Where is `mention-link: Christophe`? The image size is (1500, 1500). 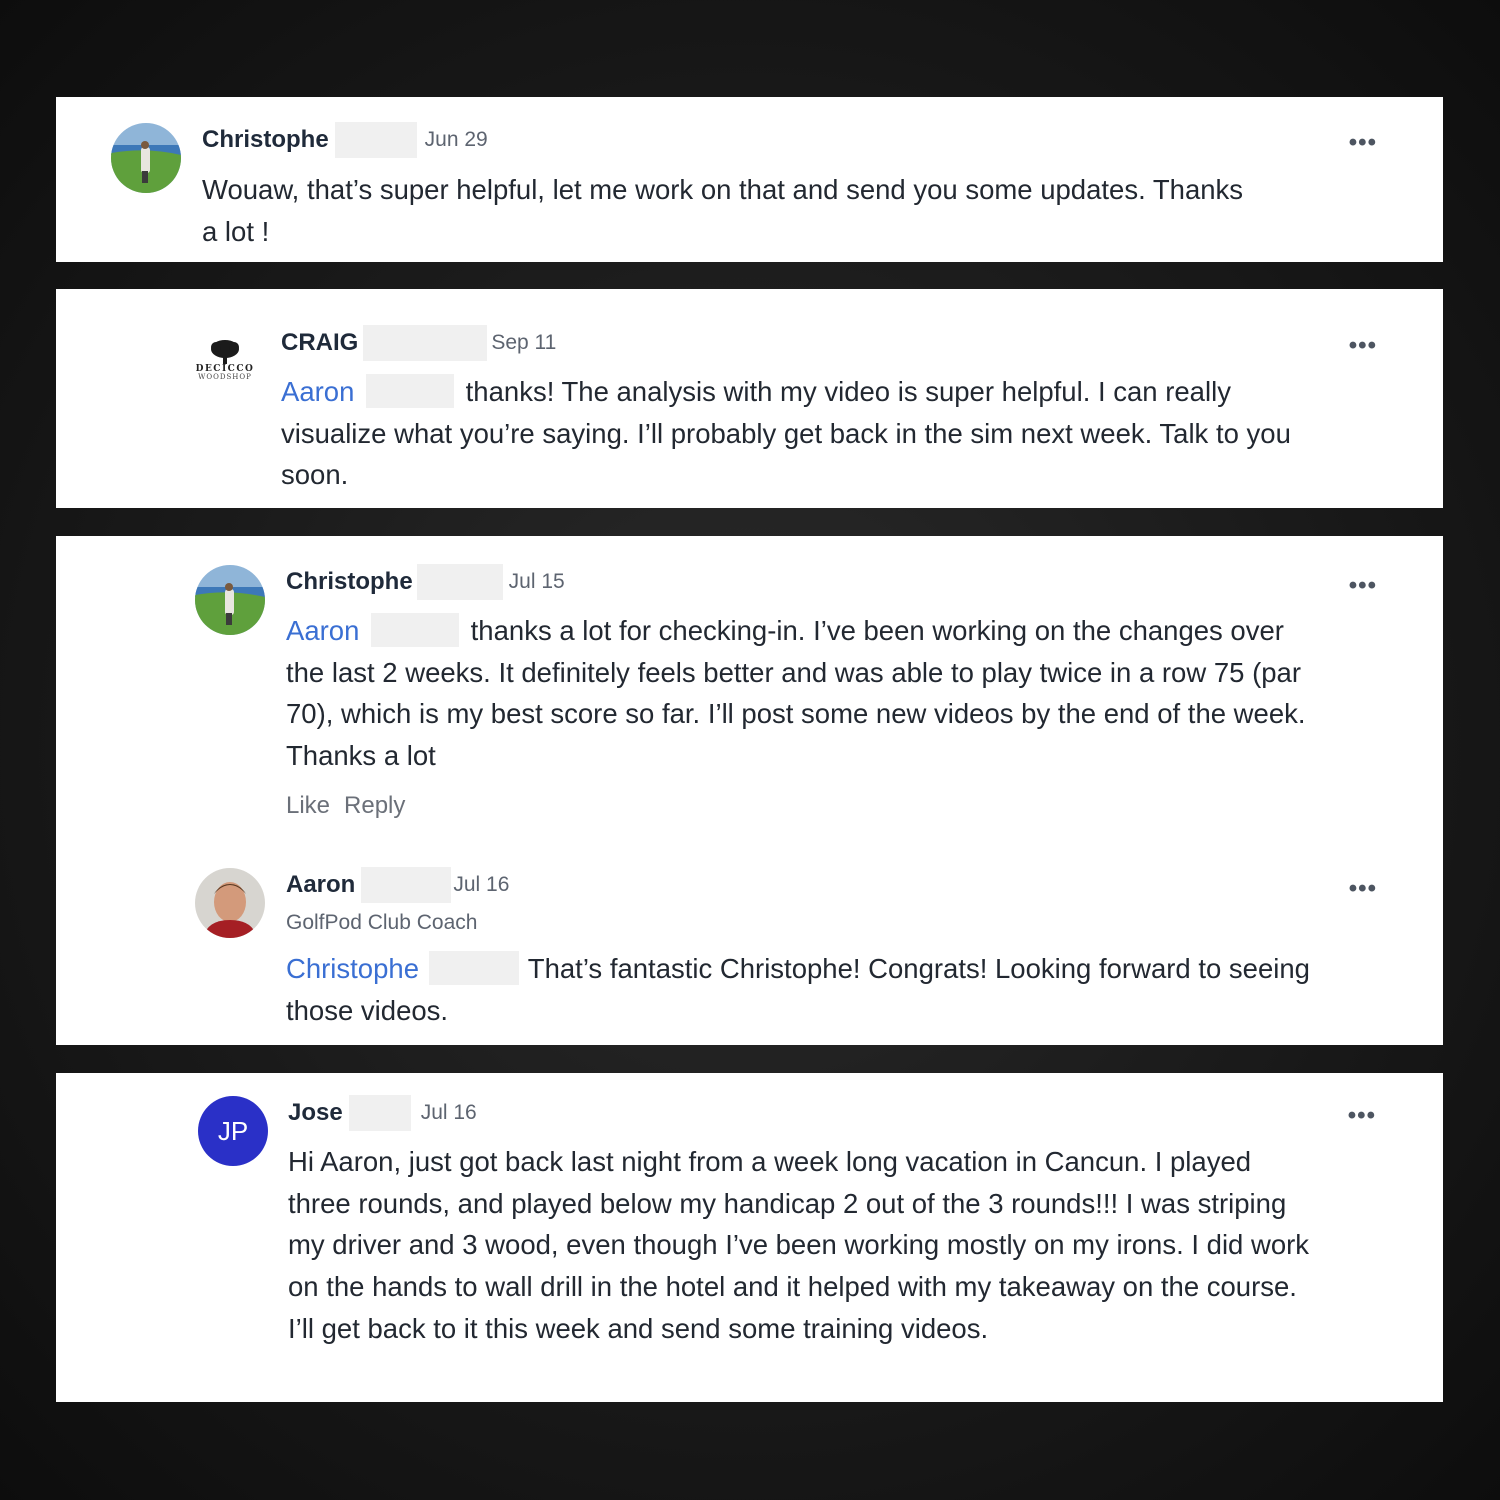
mention-link: Christophe is located at coordinates (352, 968).